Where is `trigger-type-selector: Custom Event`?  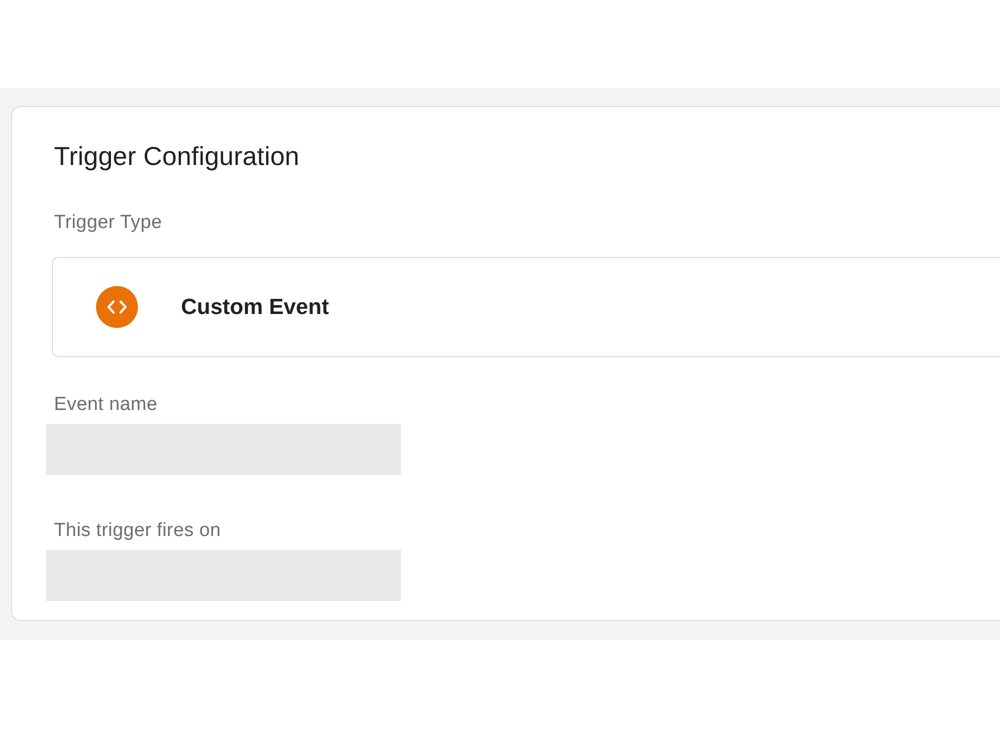 trigger-type-selector: Custom Event is located at coordinates (526, 307).